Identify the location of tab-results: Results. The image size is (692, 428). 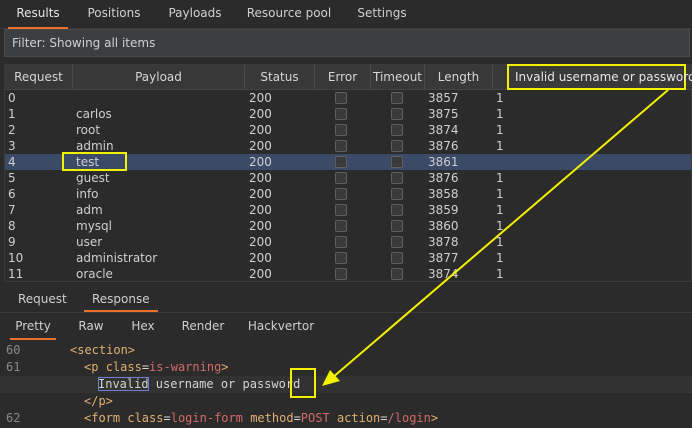
(38, 14).